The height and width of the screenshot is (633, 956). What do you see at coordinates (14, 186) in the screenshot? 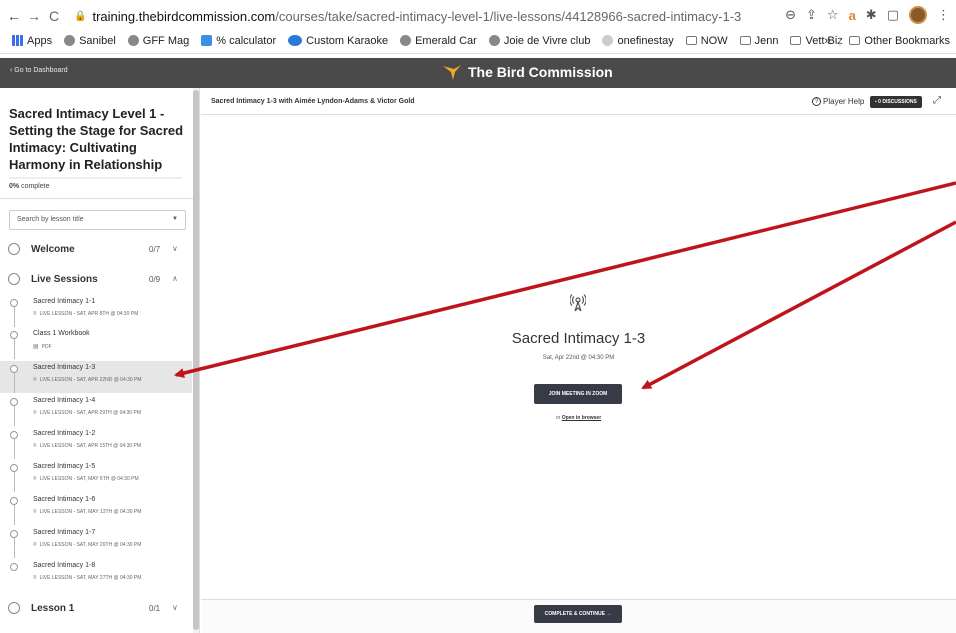
I see `progress-percent: 0%` at bounding box center [14, 186].